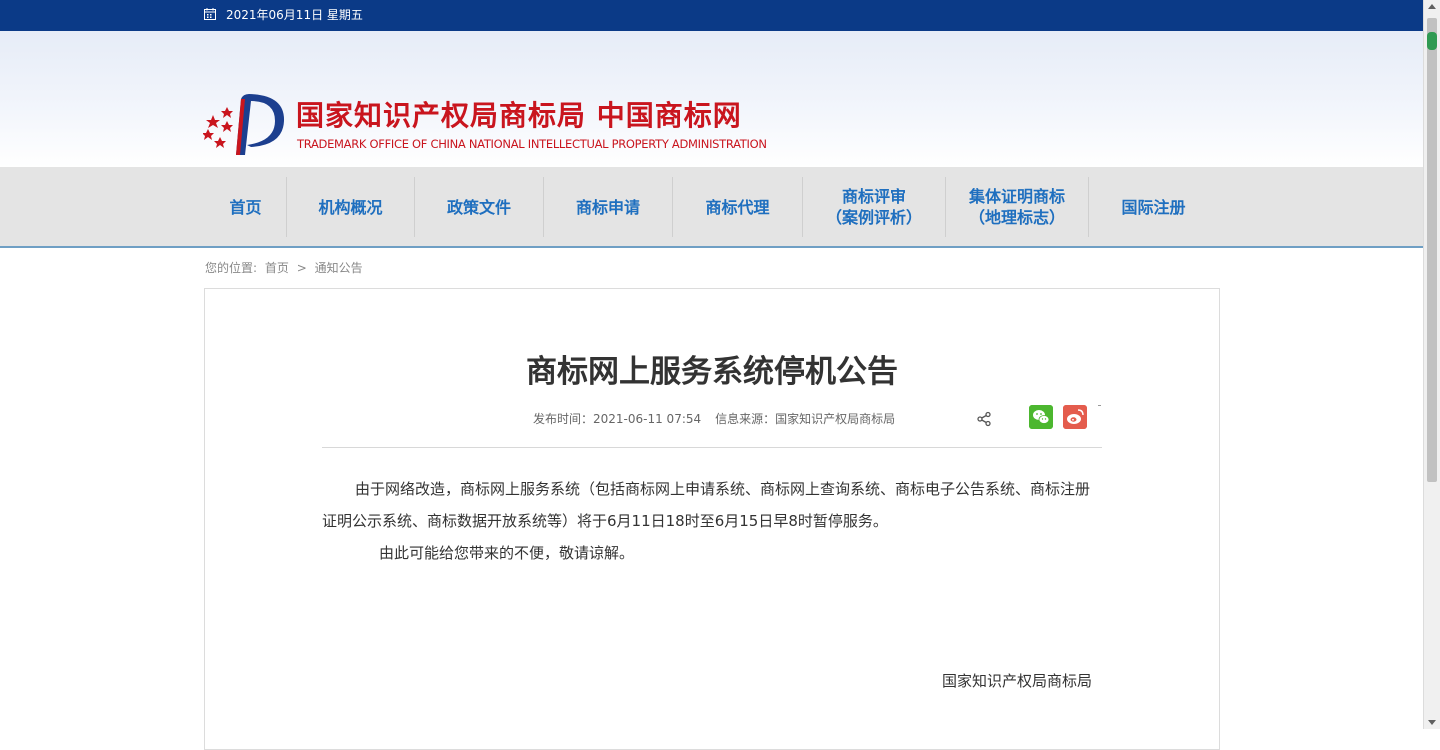 The height and width of the screenshot is (750, 1440). Describe the element at coordinates (519, 116) in the screenshot. I see `site-title-cn: 国家知识产权局商标局 中国商标网` at that location.